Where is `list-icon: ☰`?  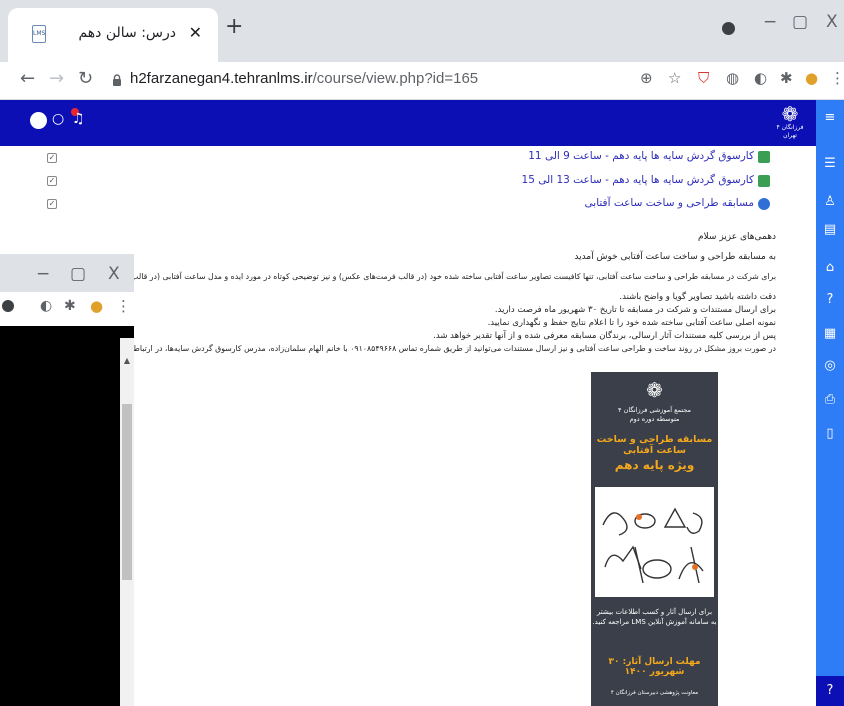
list-icon: ☰ is located at coordinates (830, 163).